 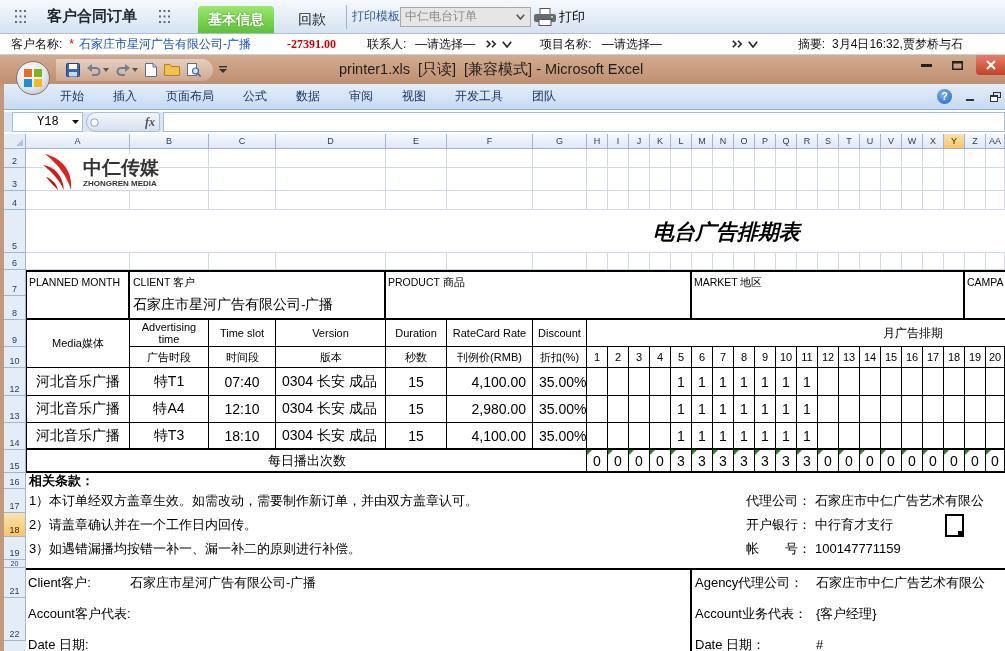 What do you see at coordinates (15, 619) in the screenshot?
I see `row-header: 22` at bounding box center [15, 619].